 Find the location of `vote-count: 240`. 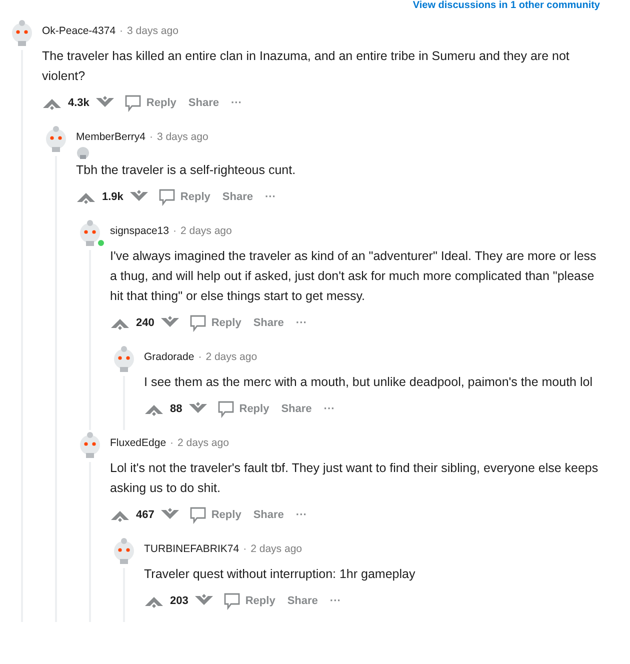

vote-count: 240 is located at coordinates (145, 323).